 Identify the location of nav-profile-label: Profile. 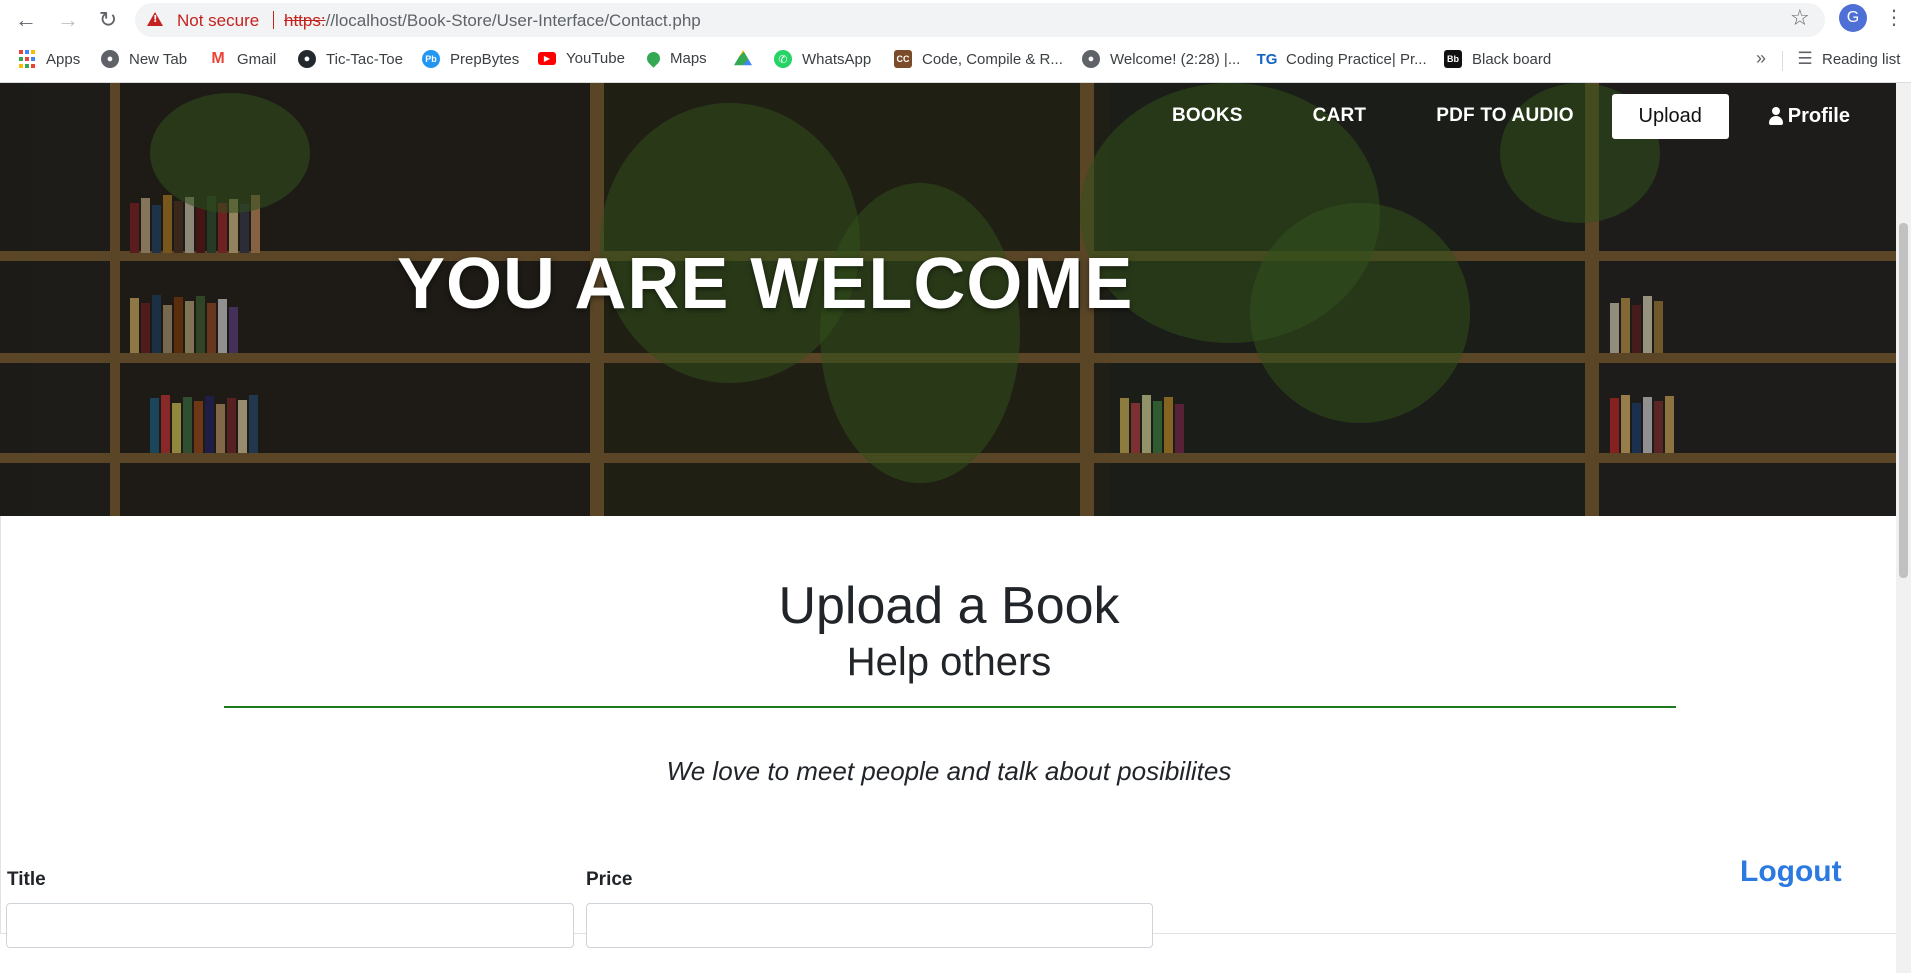
(1818, 115).